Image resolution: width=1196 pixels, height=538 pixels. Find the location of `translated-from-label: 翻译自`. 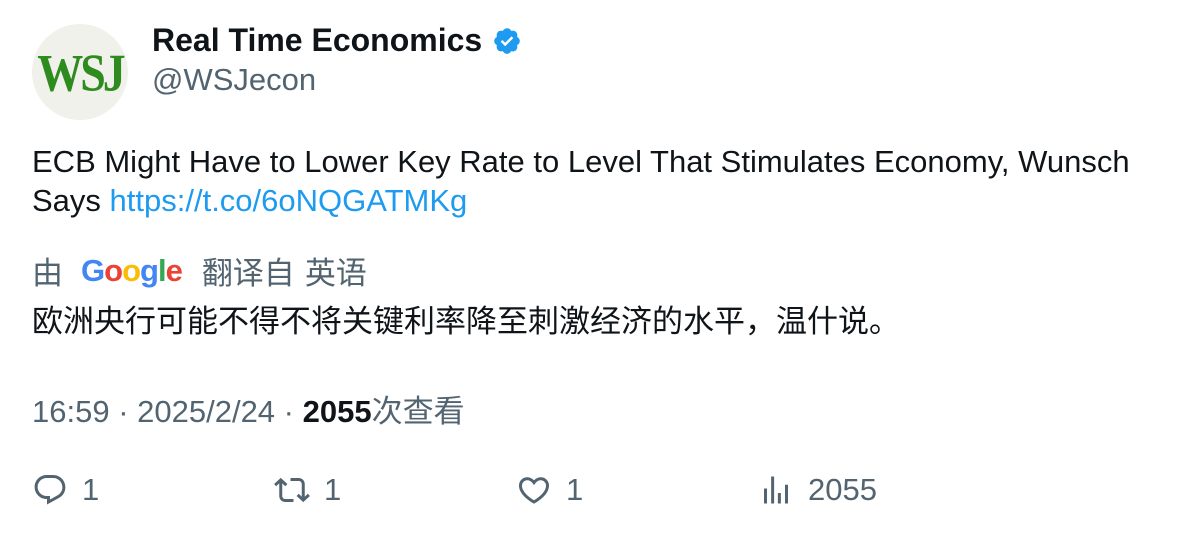

translated-from-label: 翻译自 is located at coordinates (248, 273).